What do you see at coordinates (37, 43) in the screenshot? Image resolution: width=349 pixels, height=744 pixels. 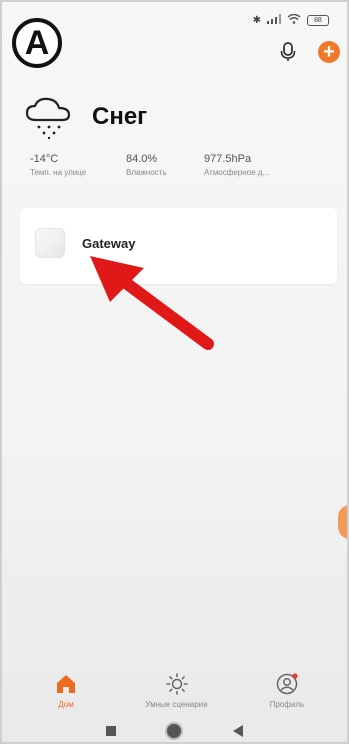 I see `annotation-badge: A` at bounding box center [37, 43].